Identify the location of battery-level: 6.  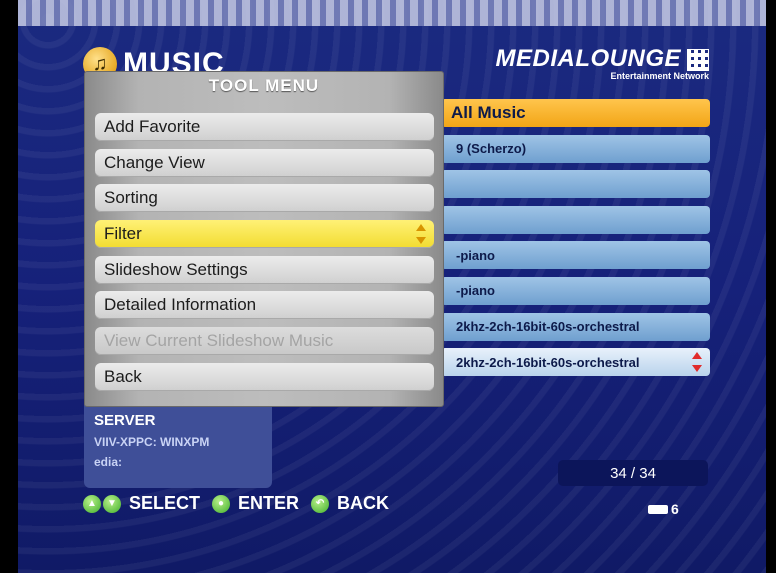
(675, 509).